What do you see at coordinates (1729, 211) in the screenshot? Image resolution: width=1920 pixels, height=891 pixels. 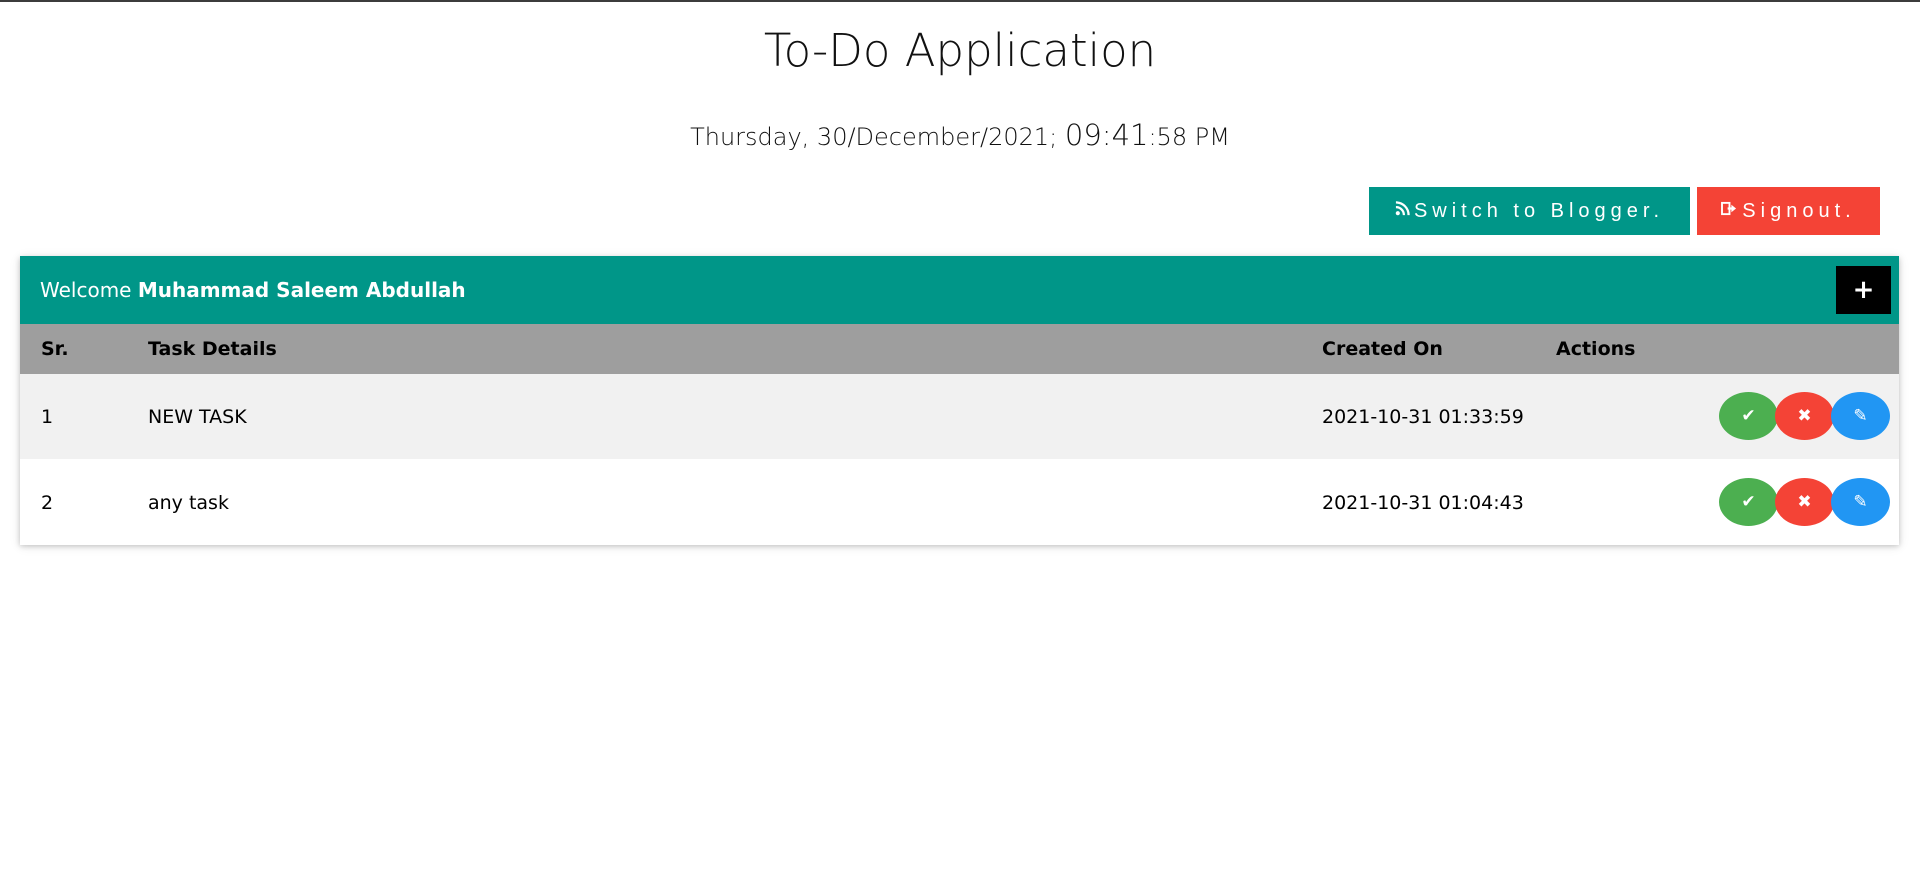 I see `sign-out-icon` at bounding box center [1729, 211].